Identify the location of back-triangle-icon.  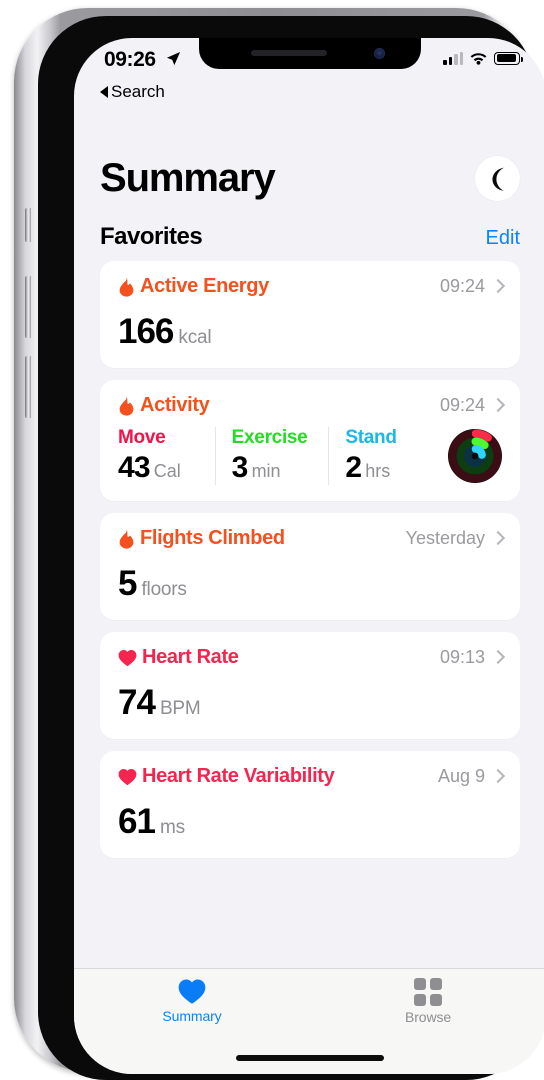
(104, 92).